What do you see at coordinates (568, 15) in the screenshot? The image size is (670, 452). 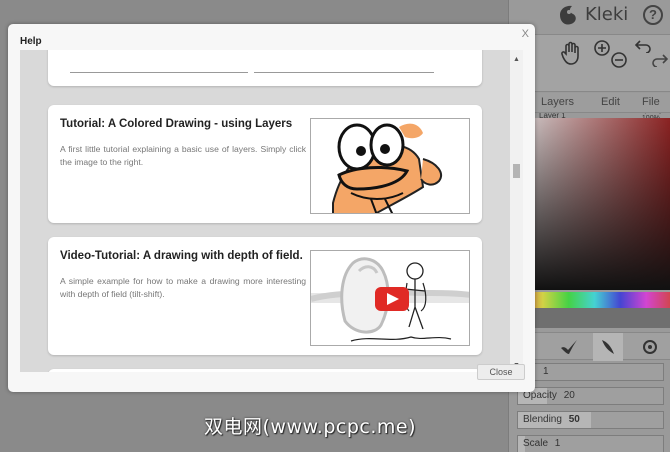 I see `kleki-logo-icon` at bounding box center [568, 15].